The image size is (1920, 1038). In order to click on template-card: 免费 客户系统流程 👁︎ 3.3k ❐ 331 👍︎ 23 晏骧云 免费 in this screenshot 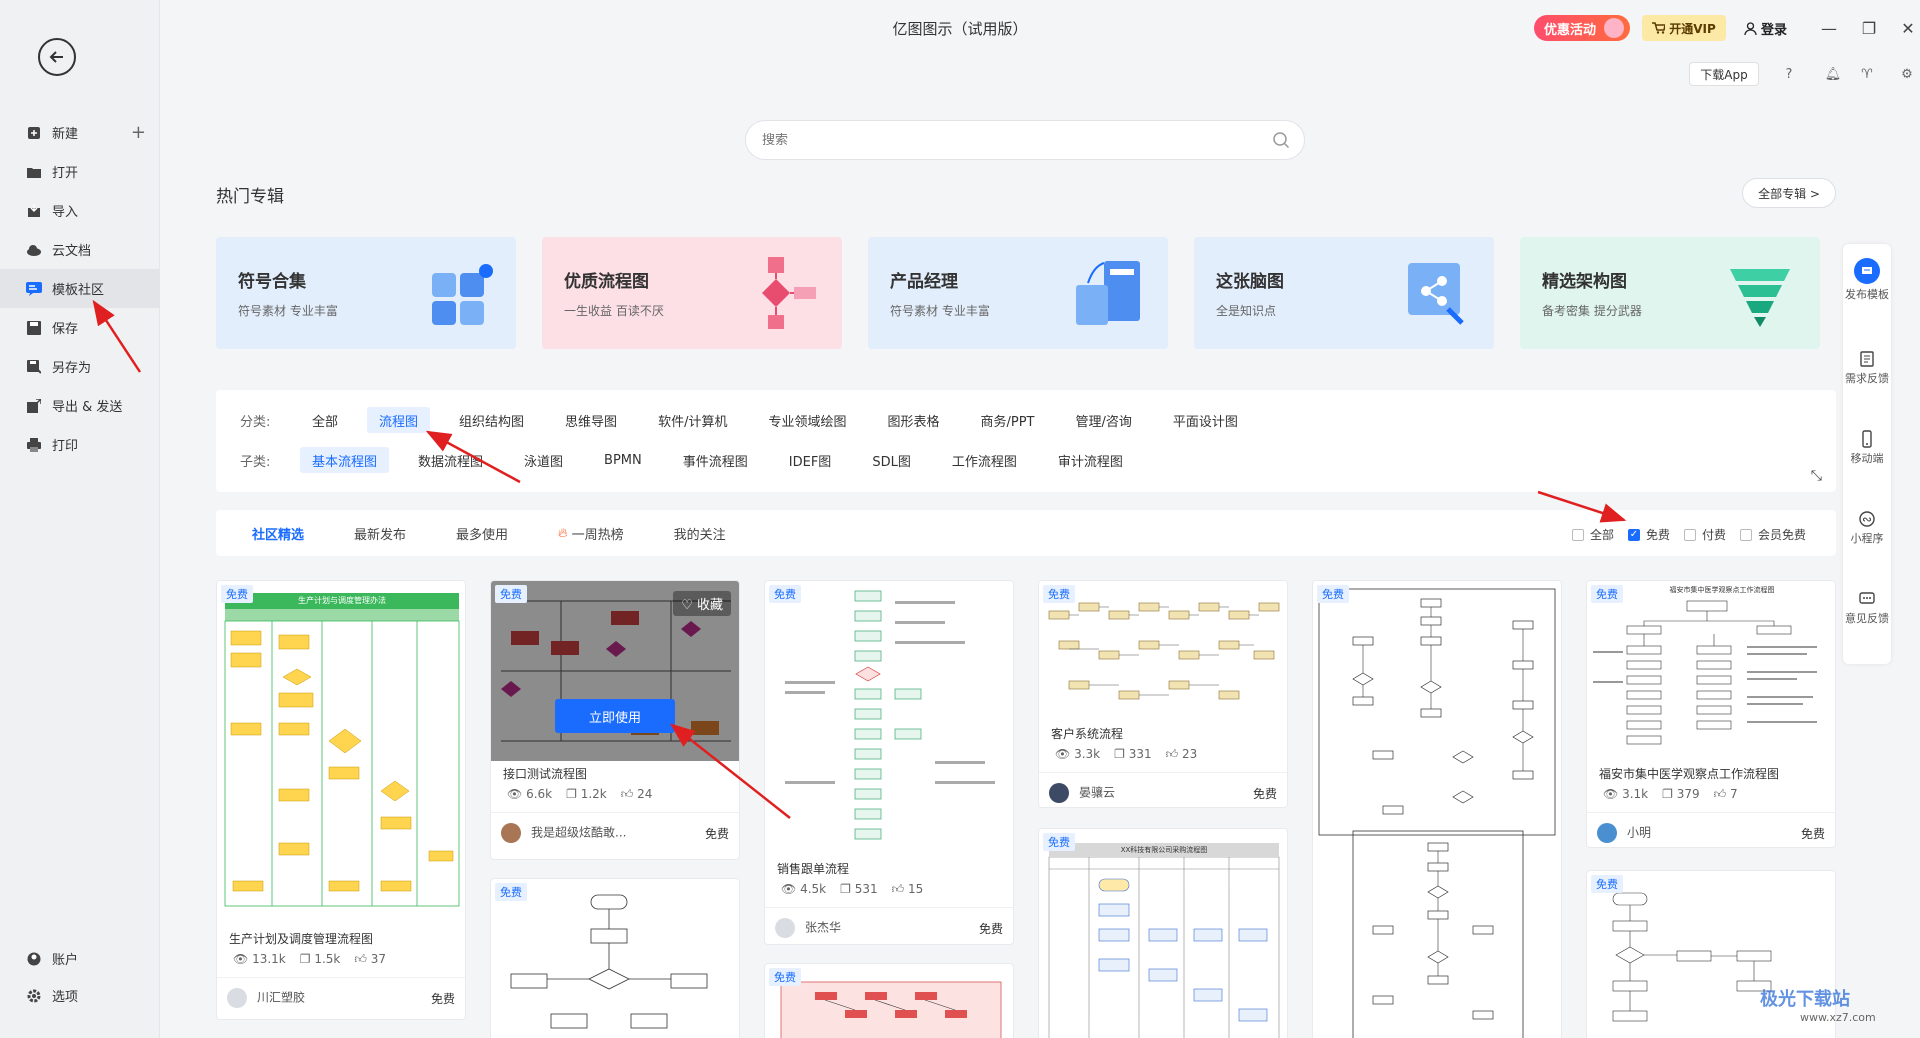, I will do `click(1163, 694)`.